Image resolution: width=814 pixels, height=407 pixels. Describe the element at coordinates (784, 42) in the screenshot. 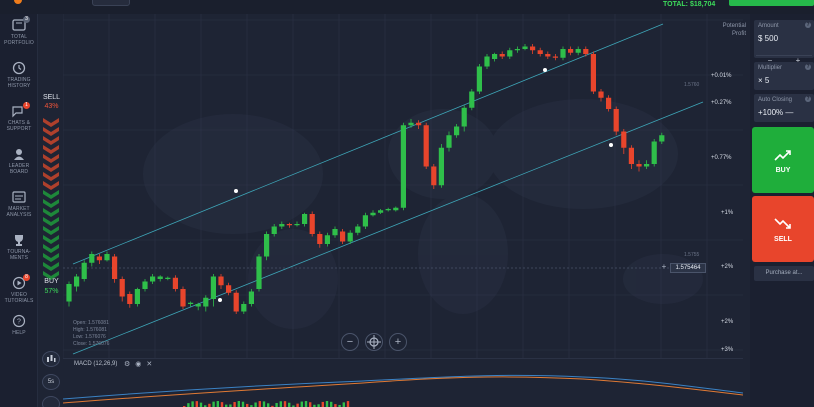

I see `amount-box: Amount ? $ 500 − +` at that location.